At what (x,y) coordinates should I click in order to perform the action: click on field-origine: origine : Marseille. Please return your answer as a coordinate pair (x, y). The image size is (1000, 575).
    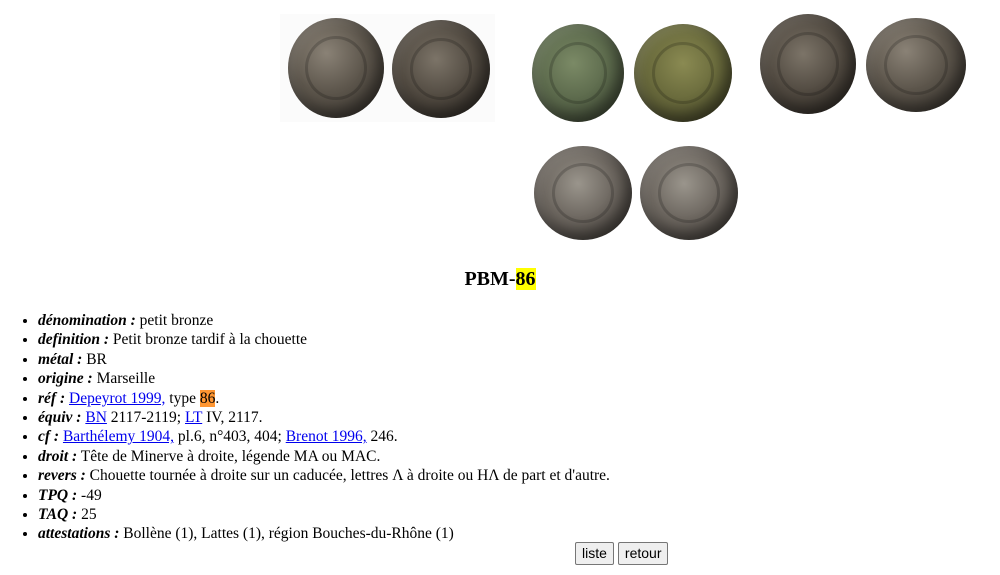
    Looking at the image, I should click on (324, 378).